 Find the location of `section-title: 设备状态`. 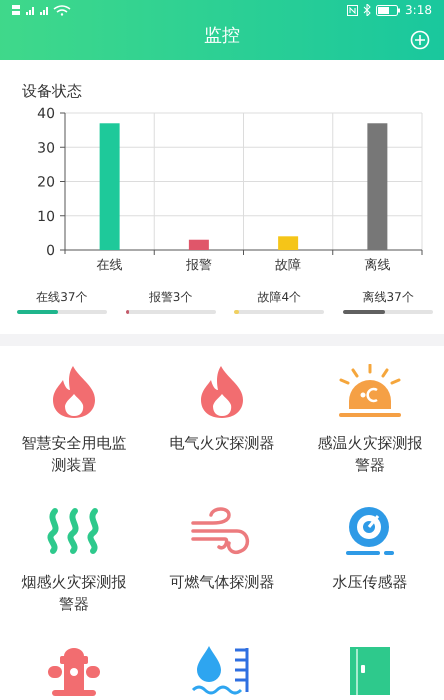

section-title: 设备状态 is located at coordinates (52, 91).